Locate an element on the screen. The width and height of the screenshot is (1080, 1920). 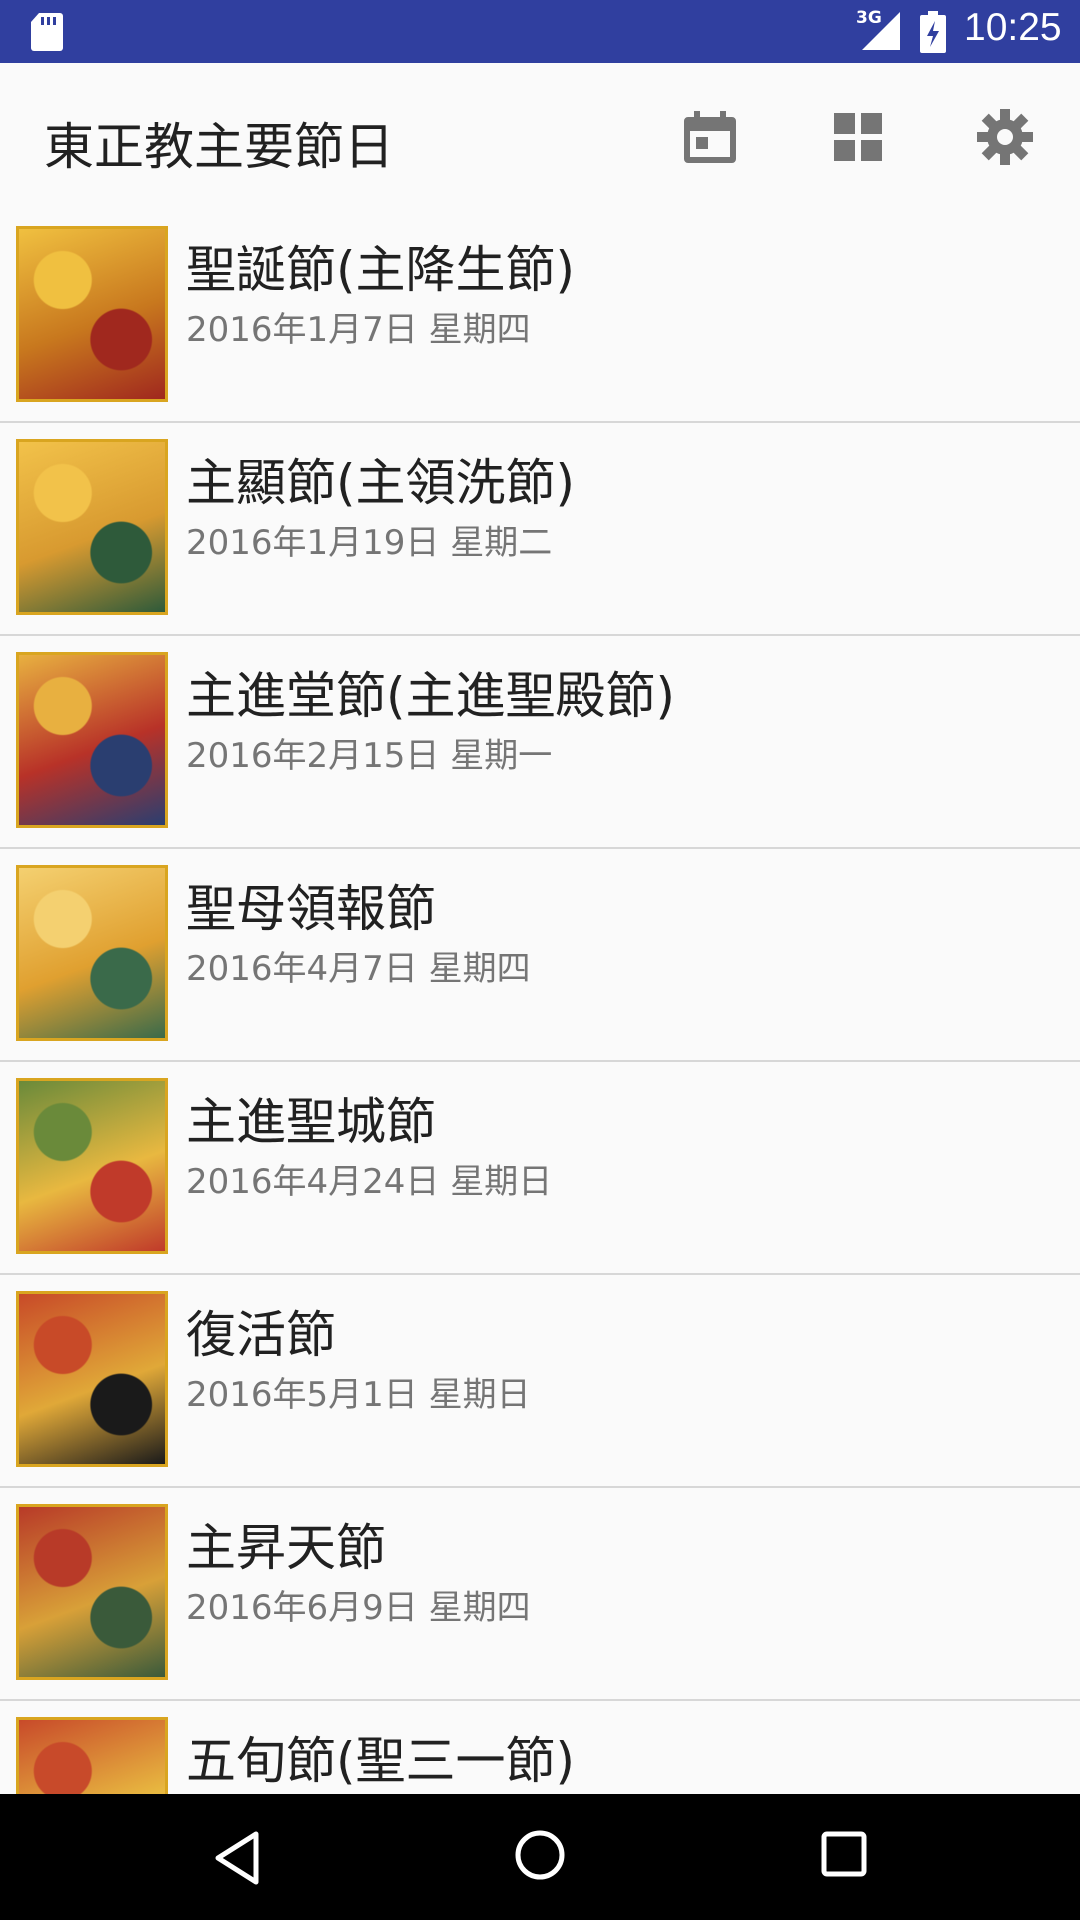
feast-list-item: 主進堂節(主進聖殿節) 2016年2月15日 星期一 is located at coordinates (540, 742).